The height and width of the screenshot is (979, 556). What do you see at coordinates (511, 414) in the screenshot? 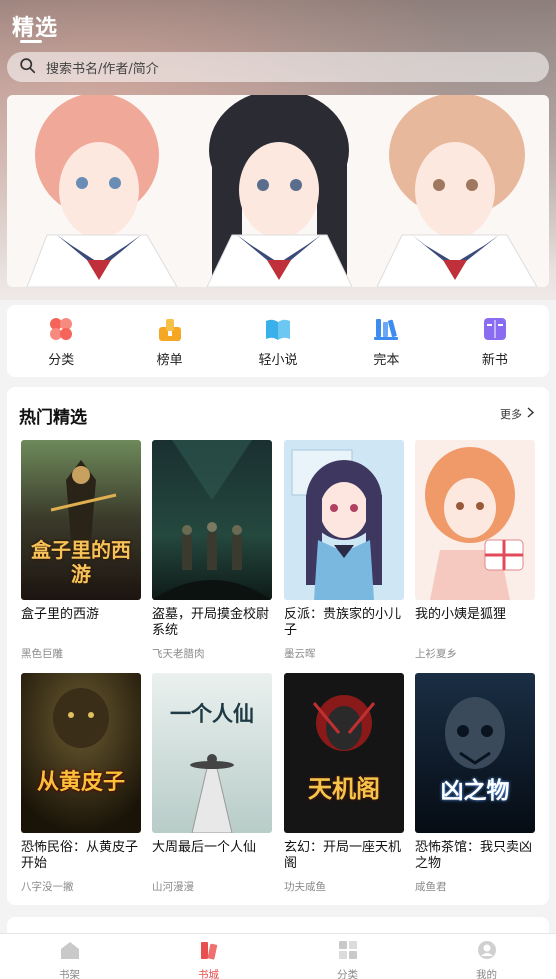
I see `more-label: 更多` at bounding box center [511, 414].